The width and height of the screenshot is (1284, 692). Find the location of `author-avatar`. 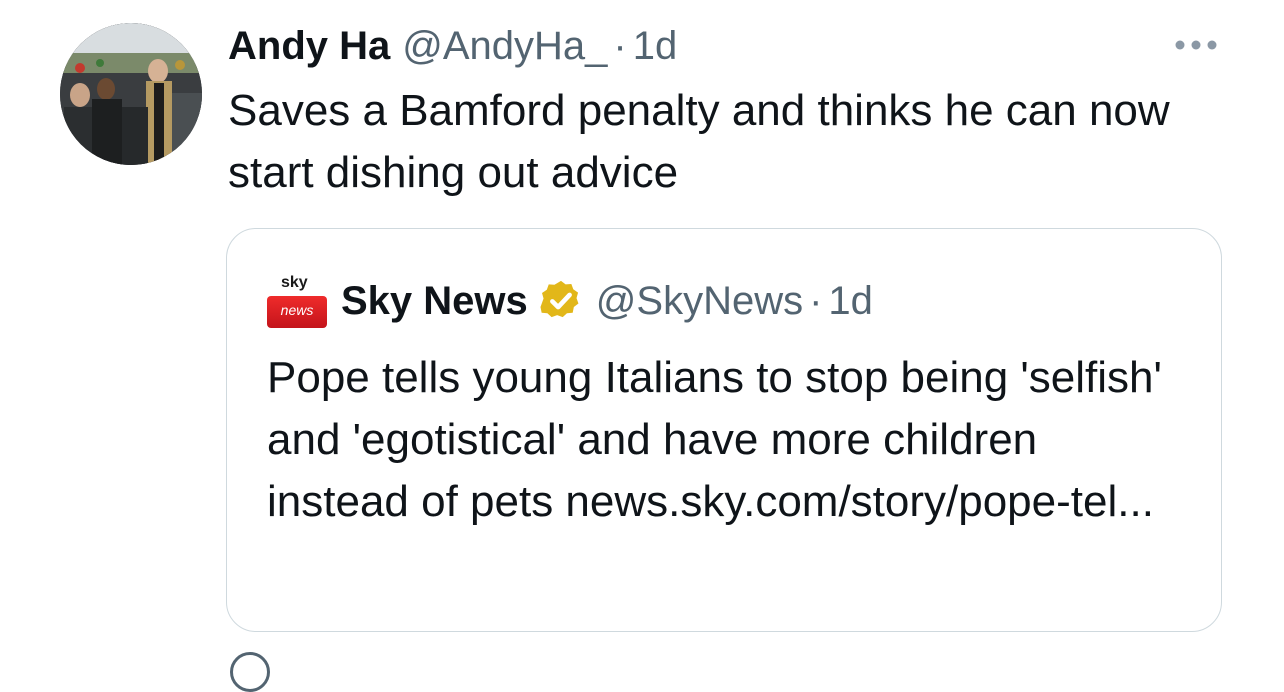

author-avatar is located at coordinates (131, 94).